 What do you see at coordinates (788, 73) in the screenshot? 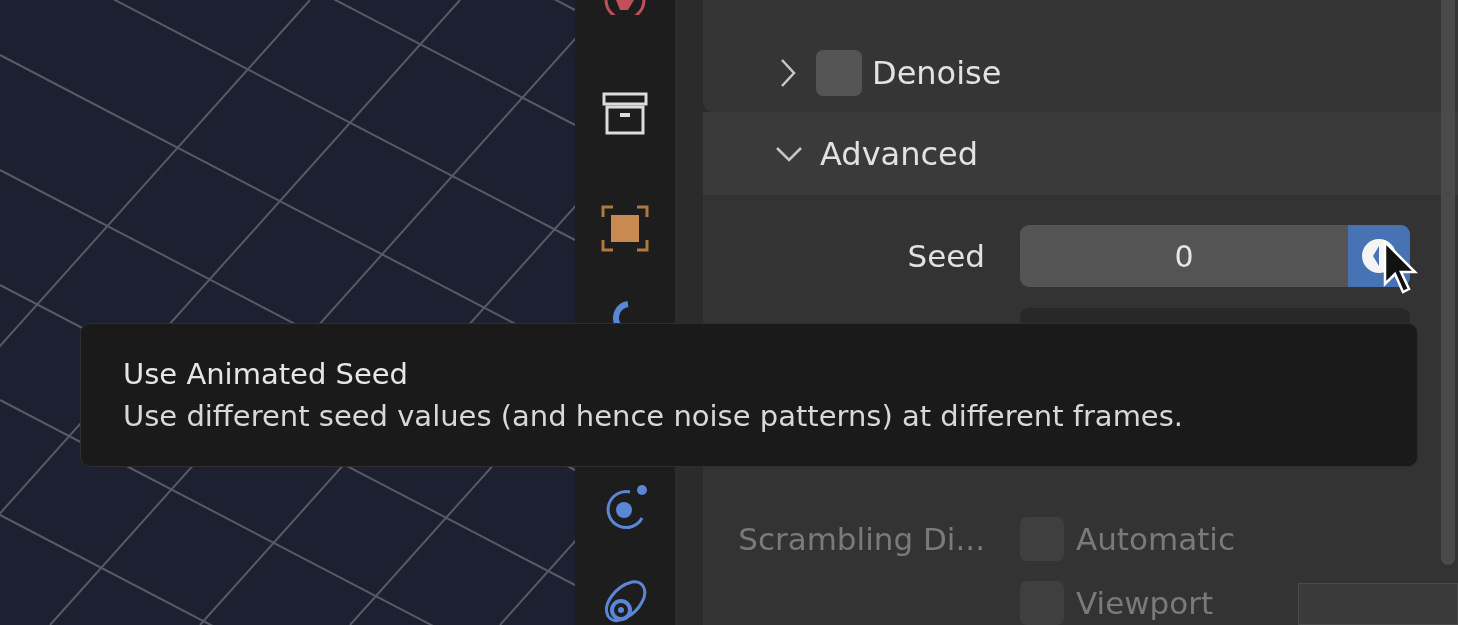
I see `chevron-right-icon` at bounding box center [788, 73].